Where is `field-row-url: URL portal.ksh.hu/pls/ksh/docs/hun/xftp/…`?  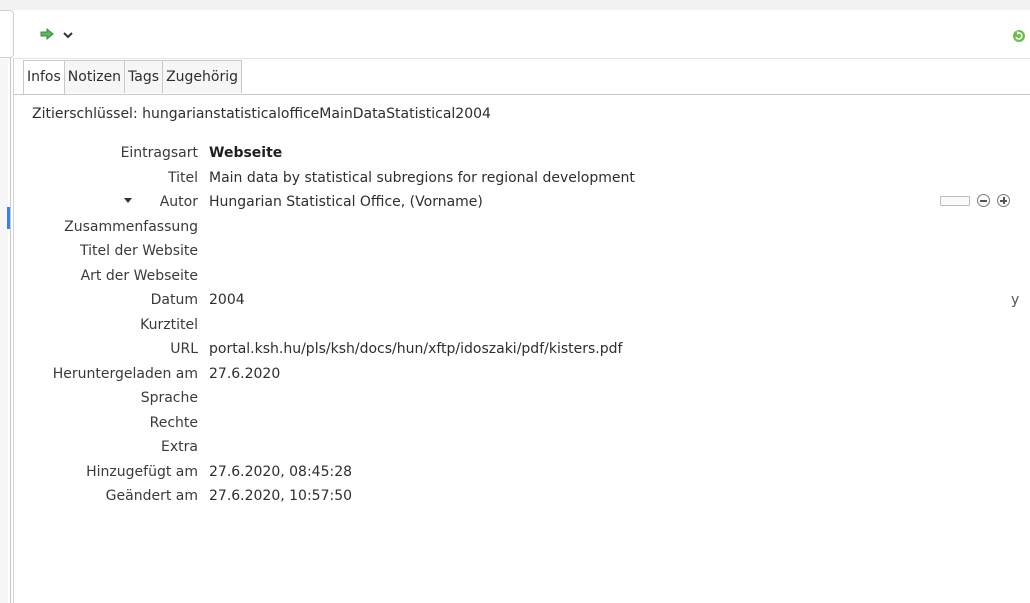
field-row-url: URL portal.ksh.hu/pls/ksh/docs/hun/xftp/… is located at coordinates (515, 351).